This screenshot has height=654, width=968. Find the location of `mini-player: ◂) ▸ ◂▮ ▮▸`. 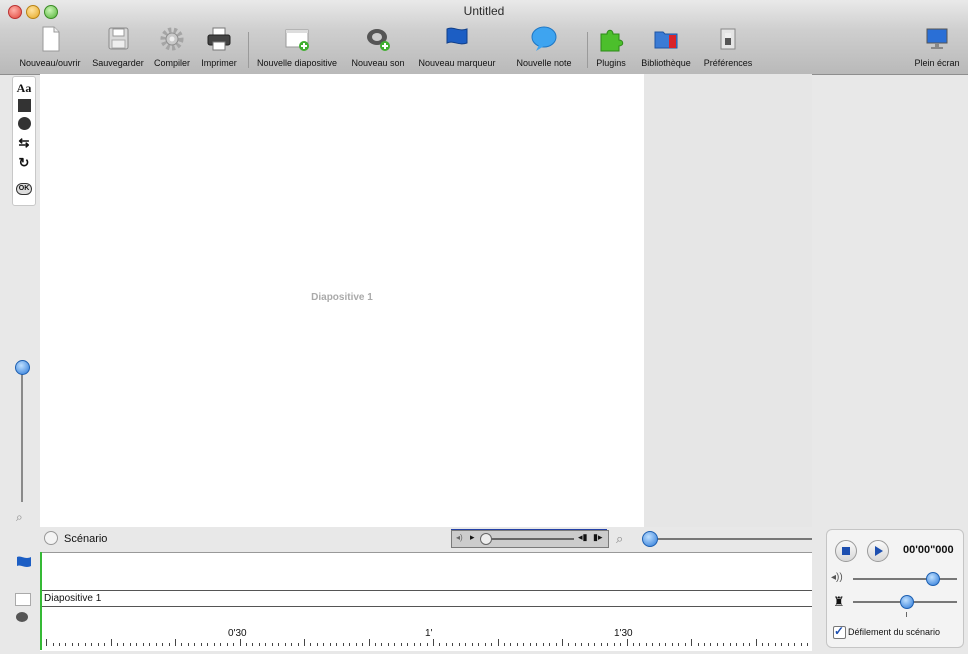

mini-player: ◂) ▸ ◂▮ ▮▸ is located at coordinates (530, 539).